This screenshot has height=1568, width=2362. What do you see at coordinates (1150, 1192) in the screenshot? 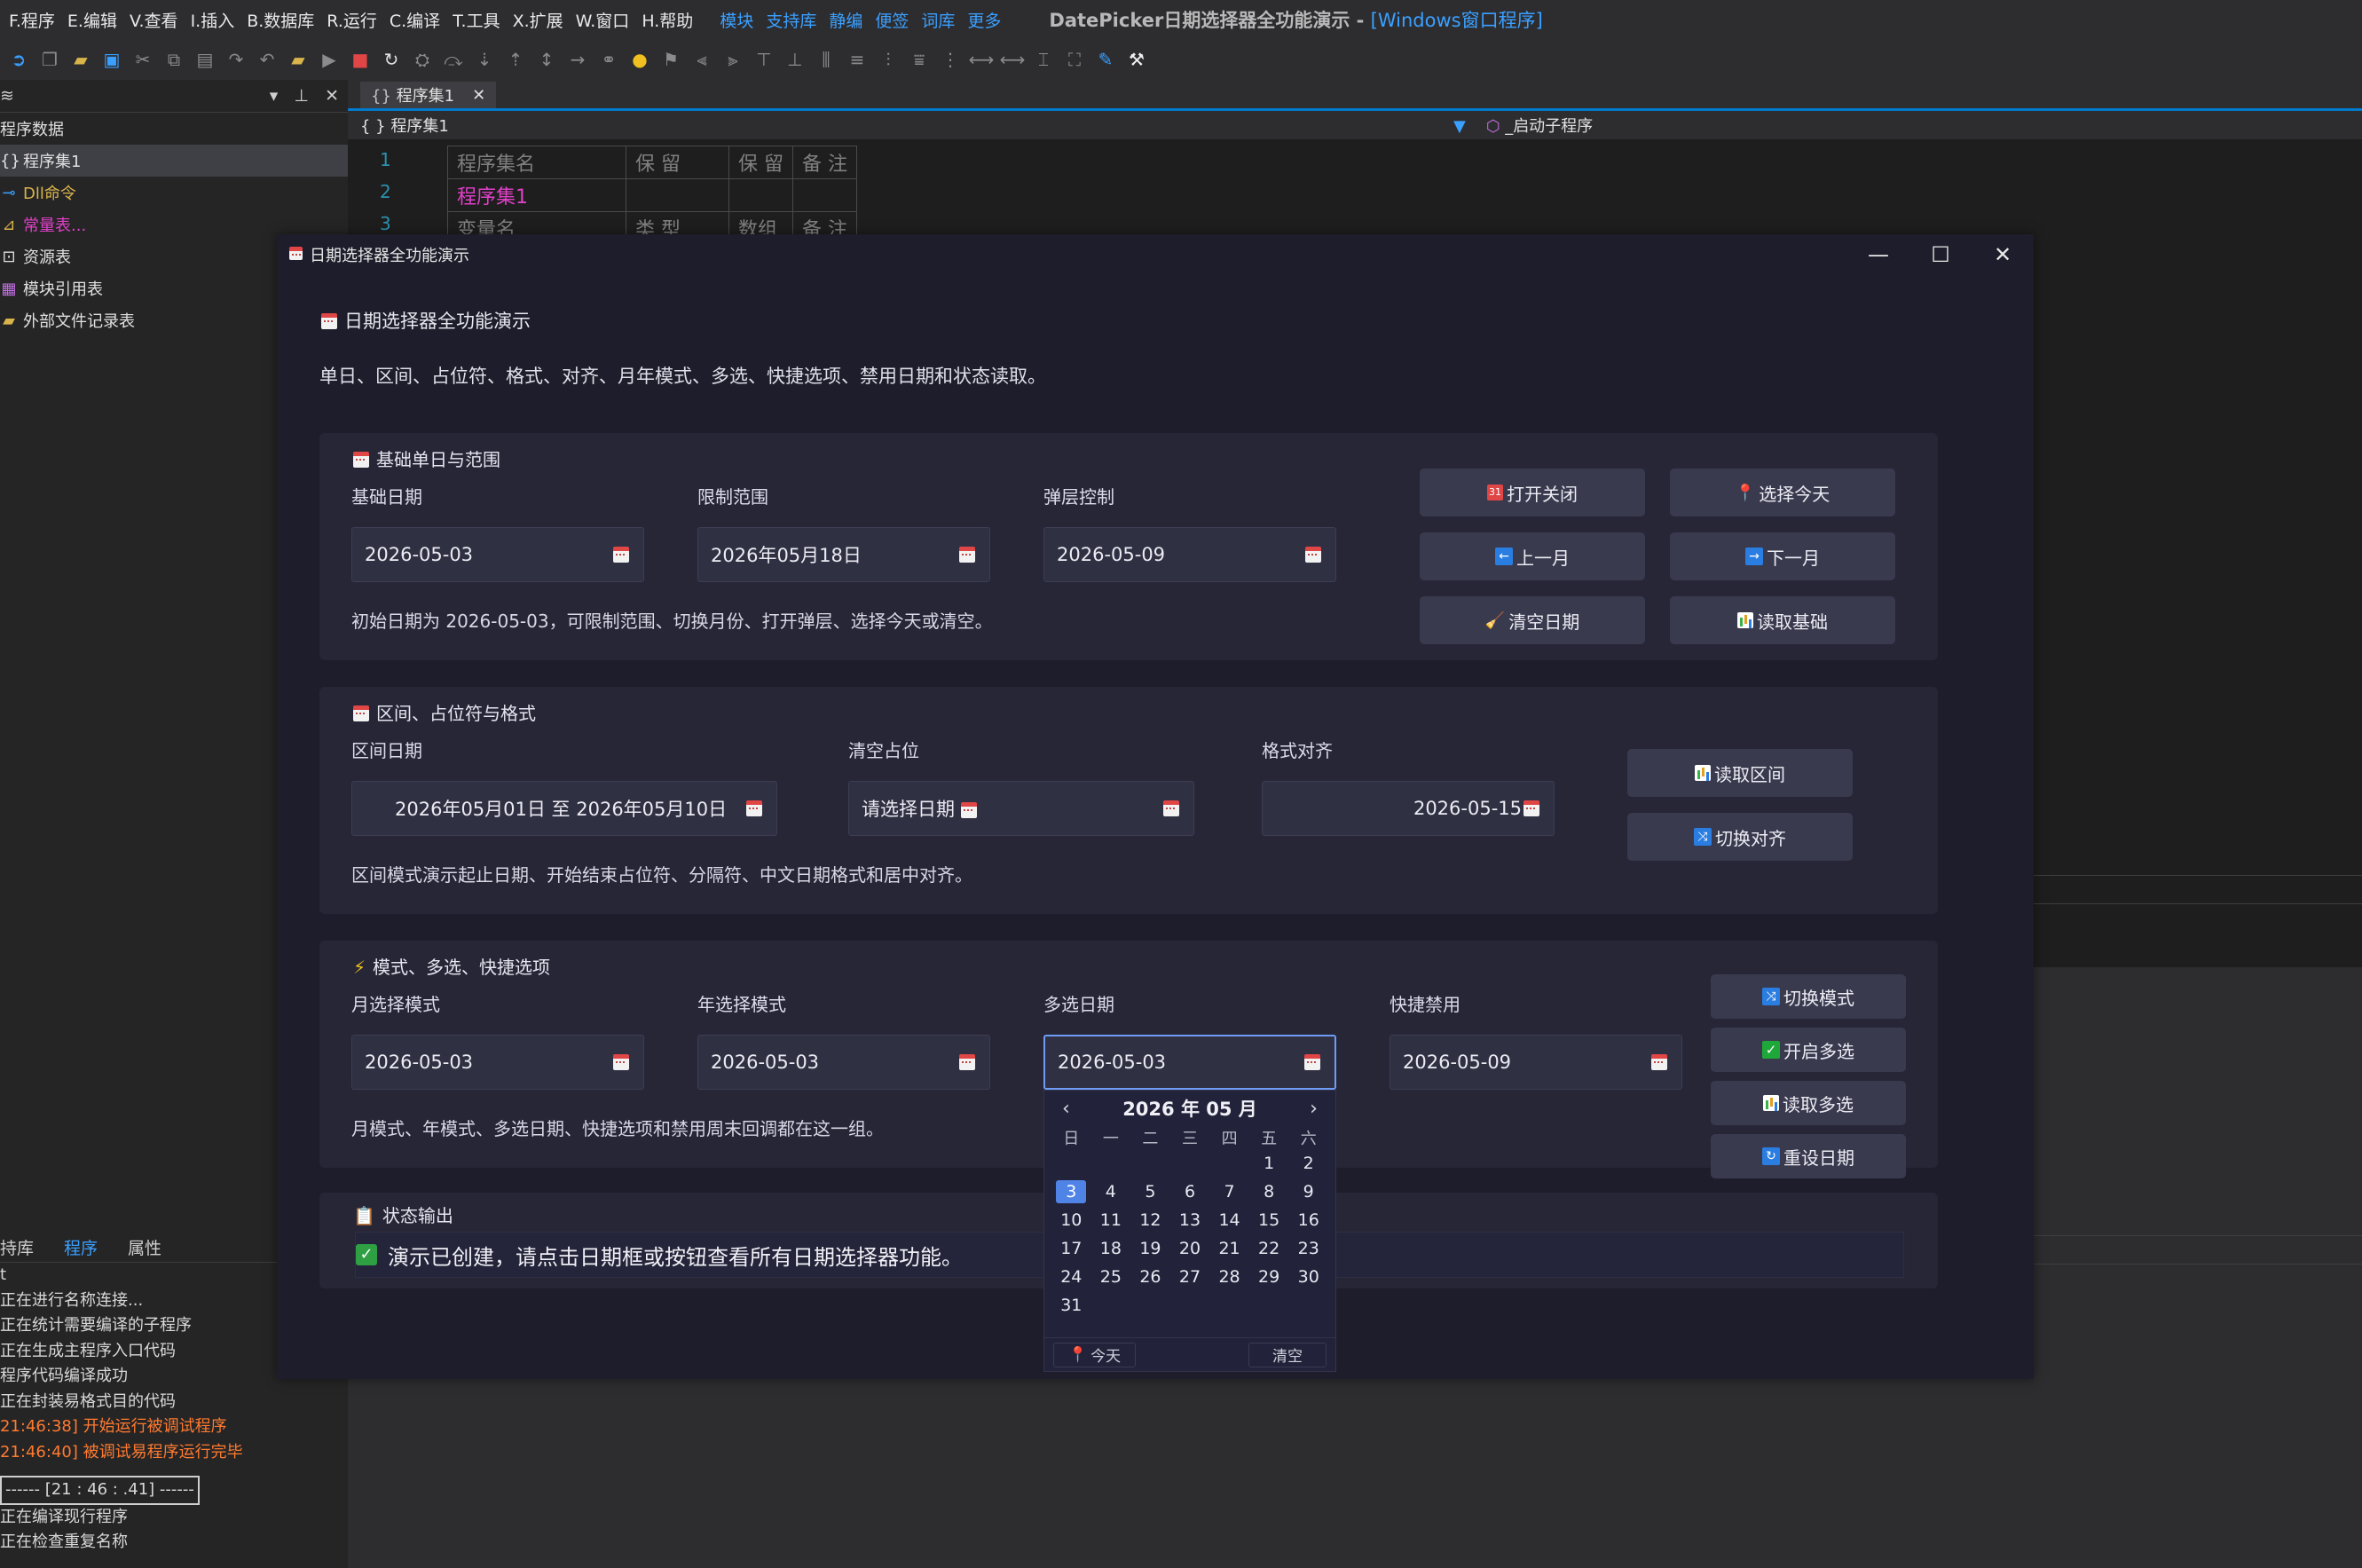
I see `calendar-day: 5` at bounding box center [1150, 1192].